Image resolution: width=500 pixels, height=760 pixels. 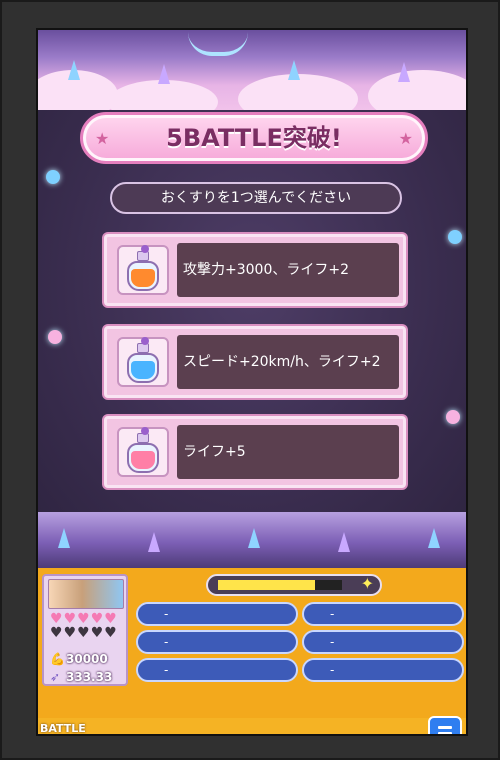 I want to click on instruction-text: おくすりを1つ選んでください, so click(x=256, y=198).